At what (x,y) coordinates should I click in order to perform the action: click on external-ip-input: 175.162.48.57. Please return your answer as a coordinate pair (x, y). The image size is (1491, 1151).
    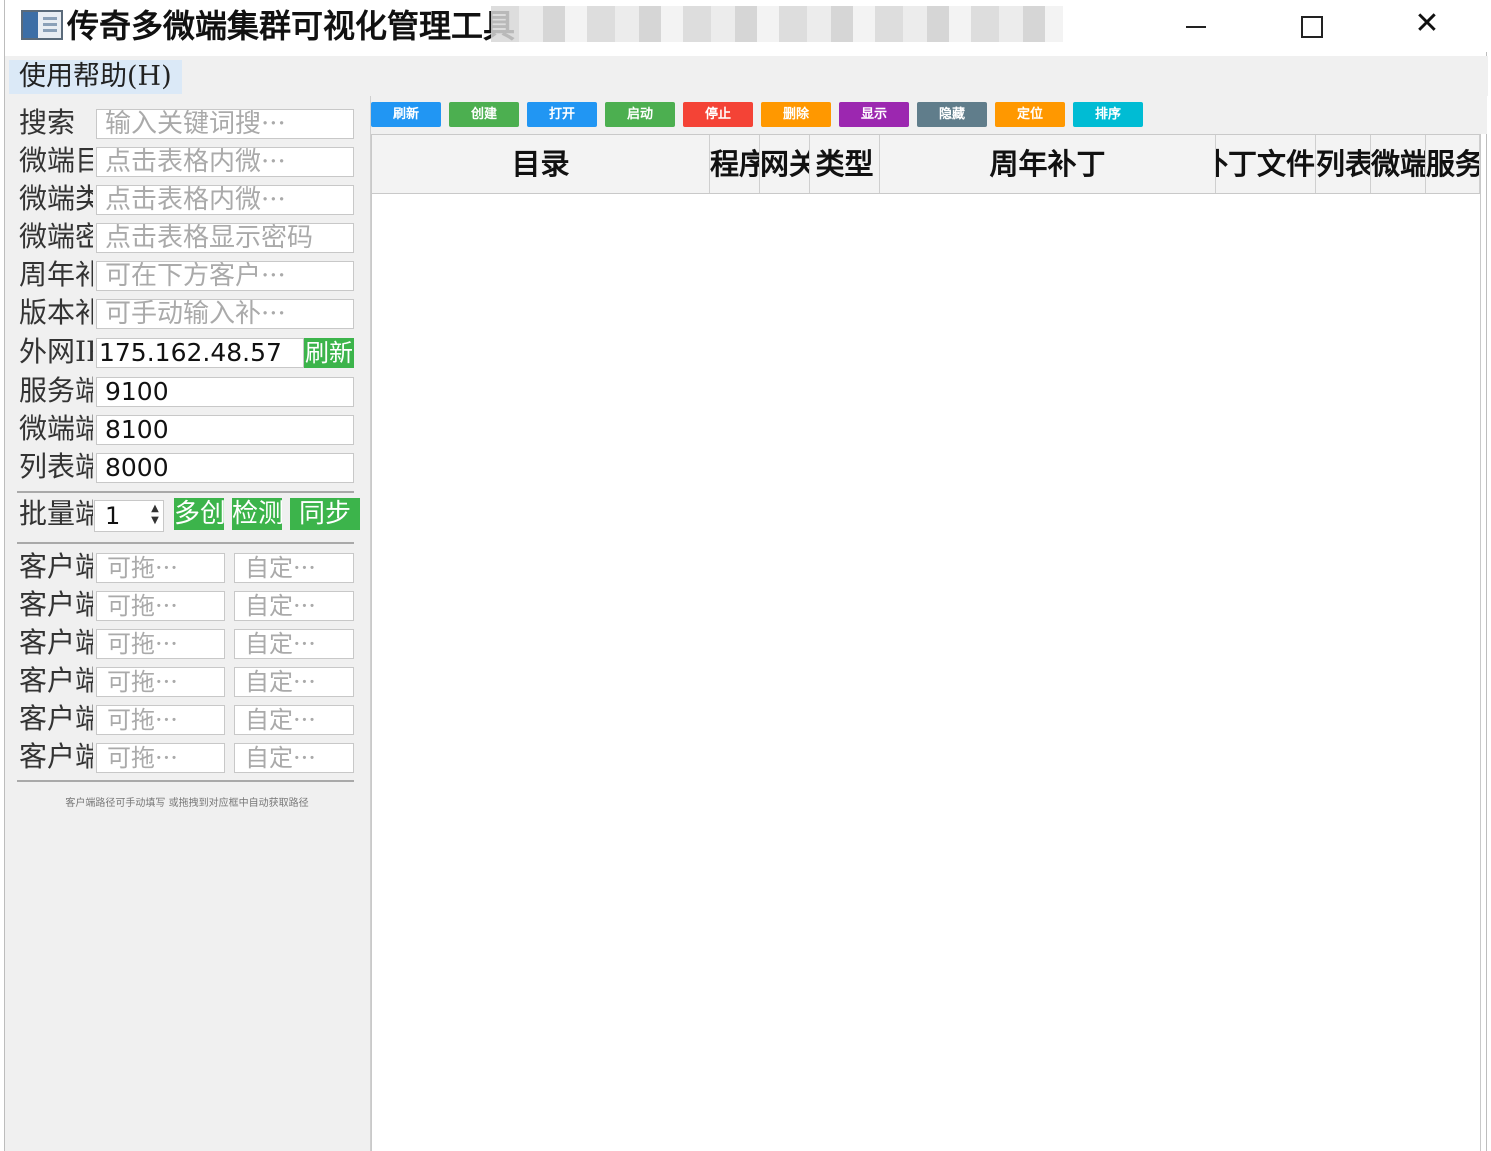
    Looking at the image, I should click on (200, 353).